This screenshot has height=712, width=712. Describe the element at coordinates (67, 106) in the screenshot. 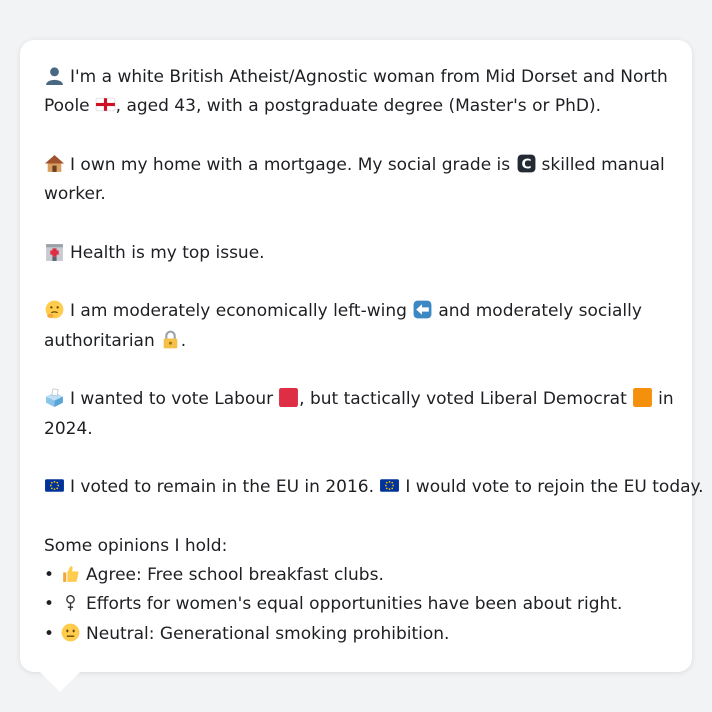

I see `identity-text-2a: Poole` at that location.